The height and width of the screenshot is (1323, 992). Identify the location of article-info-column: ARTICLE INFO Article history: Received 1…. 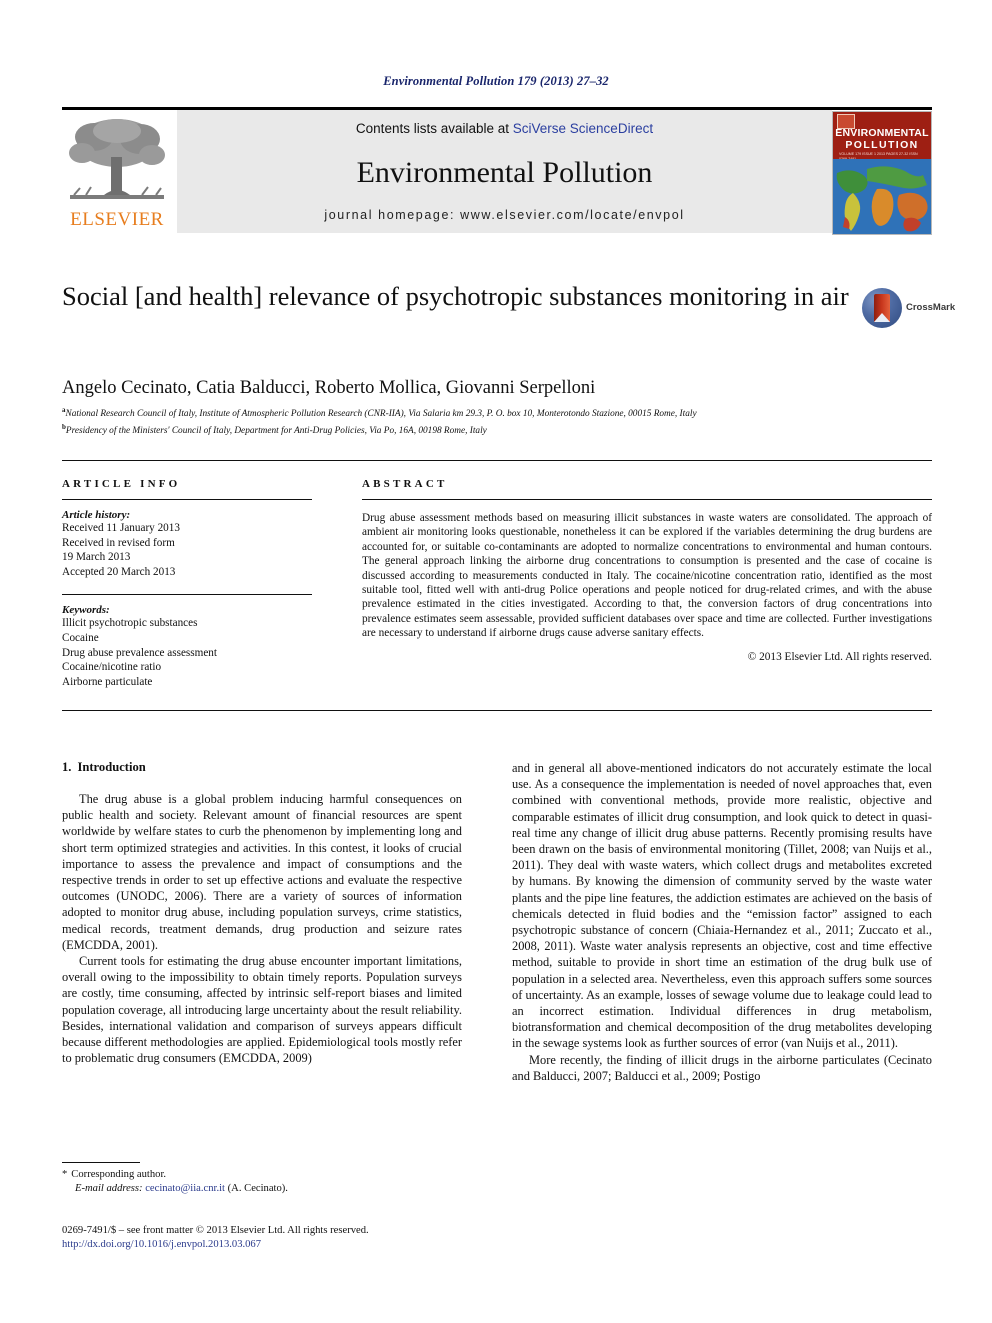
(187, 583).